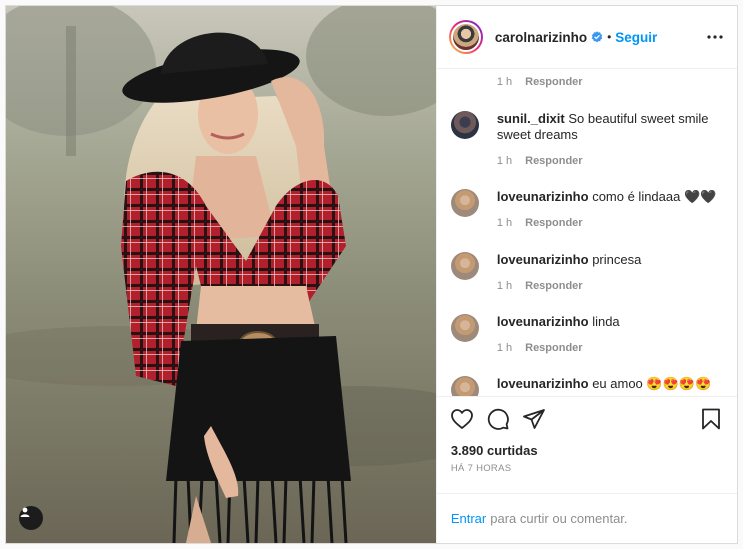  Describe the element at coordinates (586, 335) in the screenshot. I see `comment-item: loveunarizinho linda 1 h Responder` at that location.